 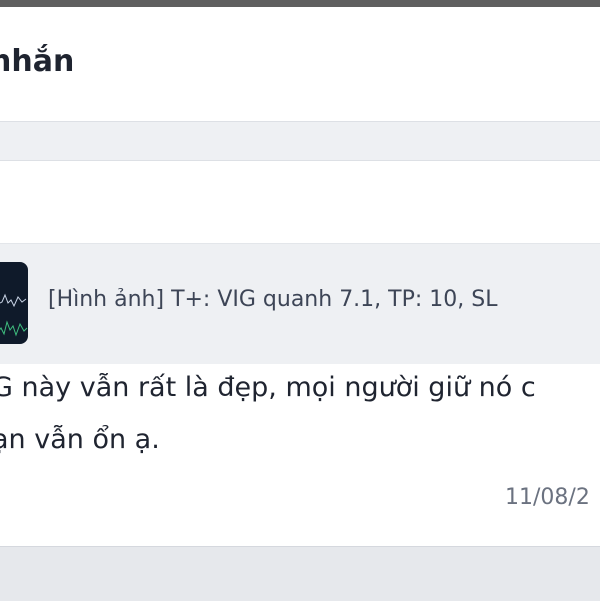 I want to click on section-divider, so click(x=300, y=141).